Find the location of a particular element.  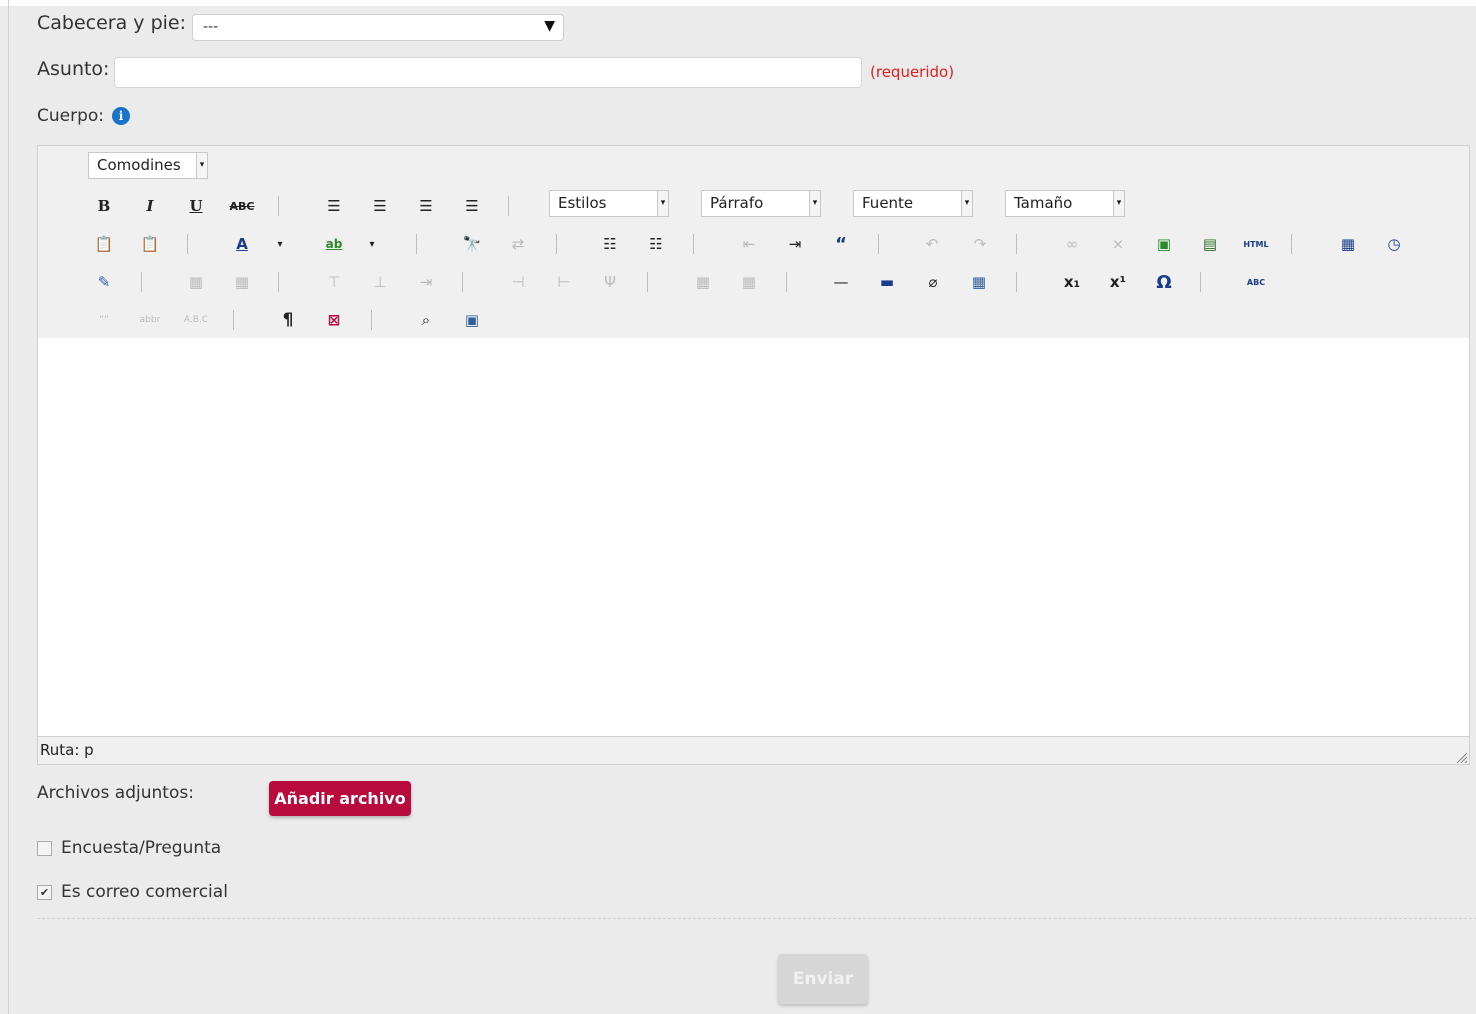

align-left-icon: ☰ is located at coordinates (334, 206).